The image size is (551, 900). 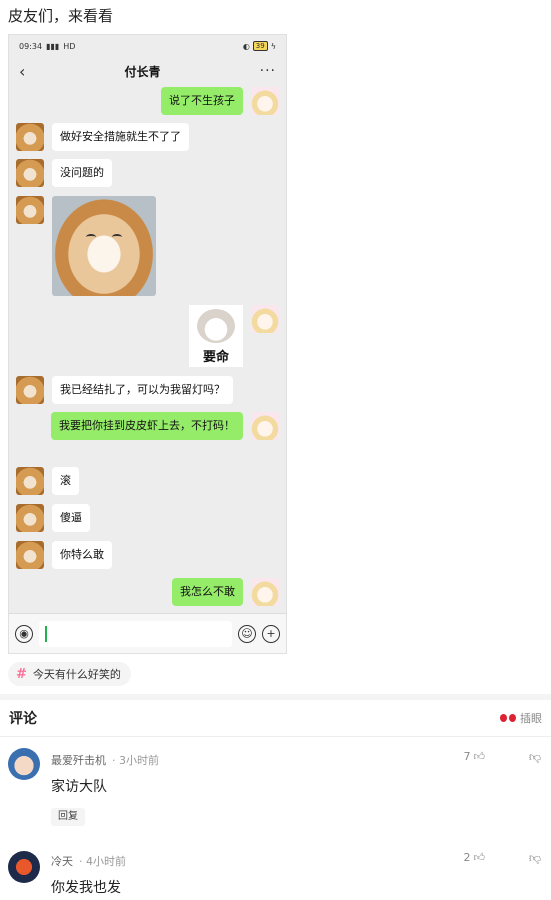 What do you see at coordinates (246, 46) in the screenshot?
I see `mute-icon: ◐` at bounding box center [246, 46].